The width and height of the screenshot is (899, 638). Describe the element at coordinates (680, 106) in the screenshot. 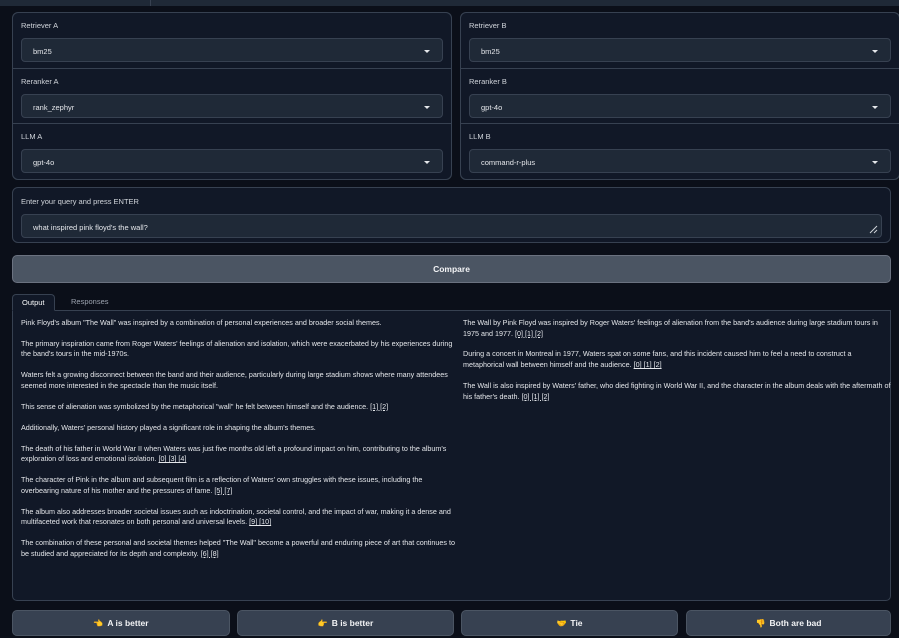

I see `reranker-b-dropdown: gpt-4o` at that location.